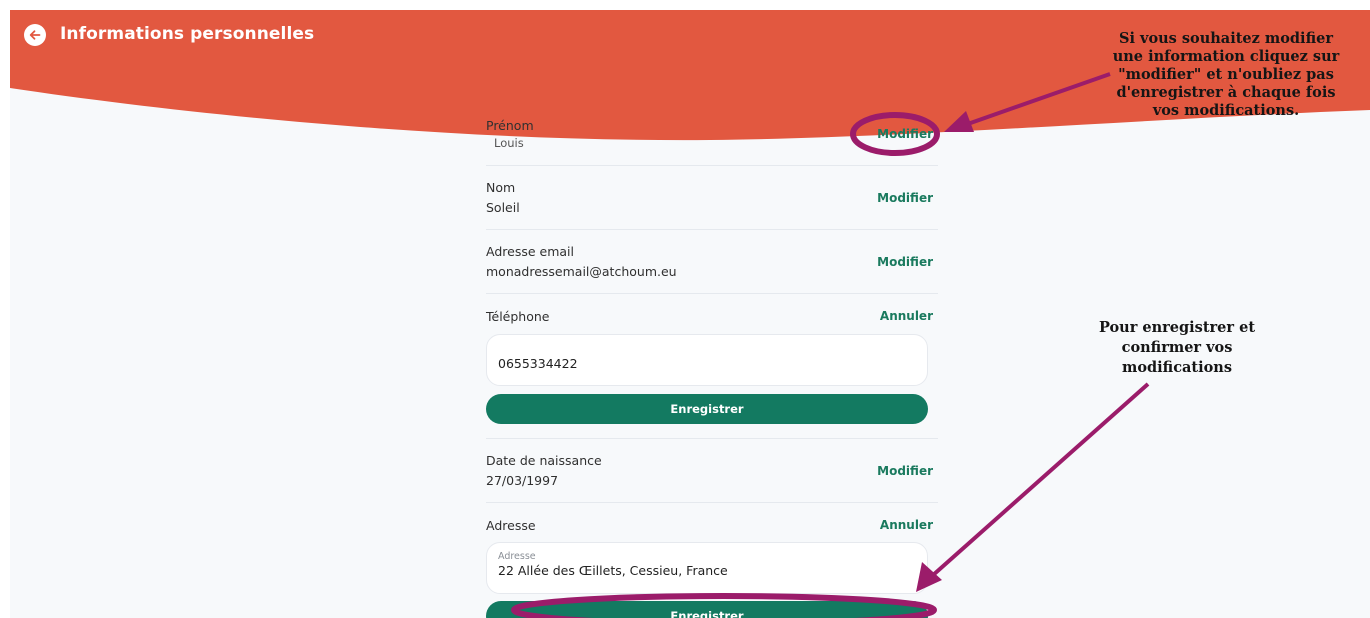 This screenshot has width=1370, height=618. Describe the element at coordinates (544, 460) in the screenshot. I see `field-label: Date de naissance` at that location.